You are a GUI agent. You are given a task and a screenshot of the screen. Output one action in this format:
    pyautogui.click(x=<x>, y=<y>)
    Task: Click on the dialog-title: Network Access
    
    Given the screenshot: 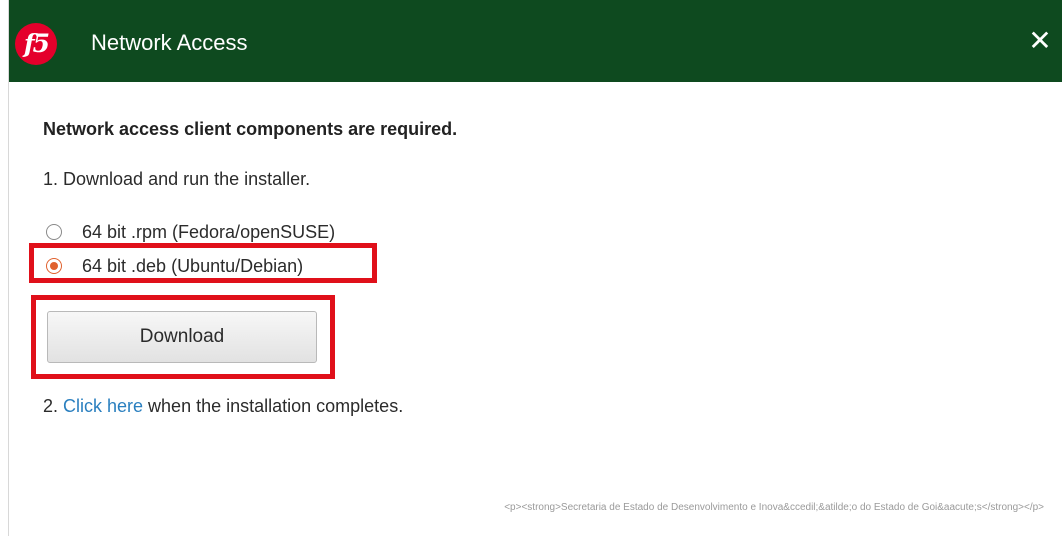 What is the action you would take?
    pyautogui.click(x=169, y=42)
    